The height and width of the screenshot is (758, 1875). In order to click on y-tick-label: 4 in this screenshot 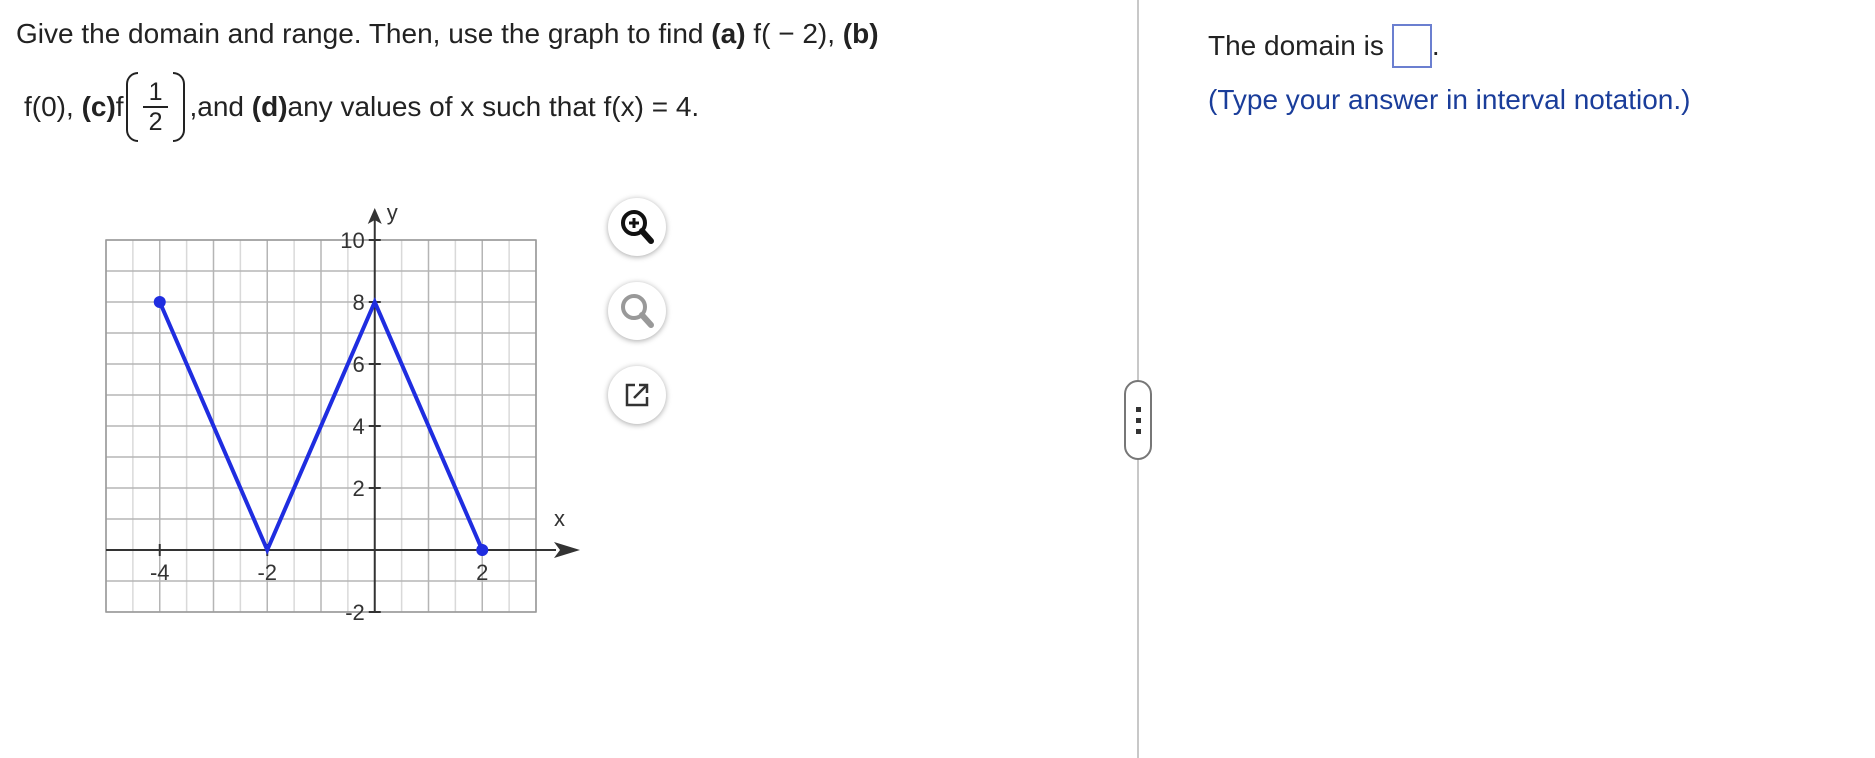, I will do `click(359, 426)`.